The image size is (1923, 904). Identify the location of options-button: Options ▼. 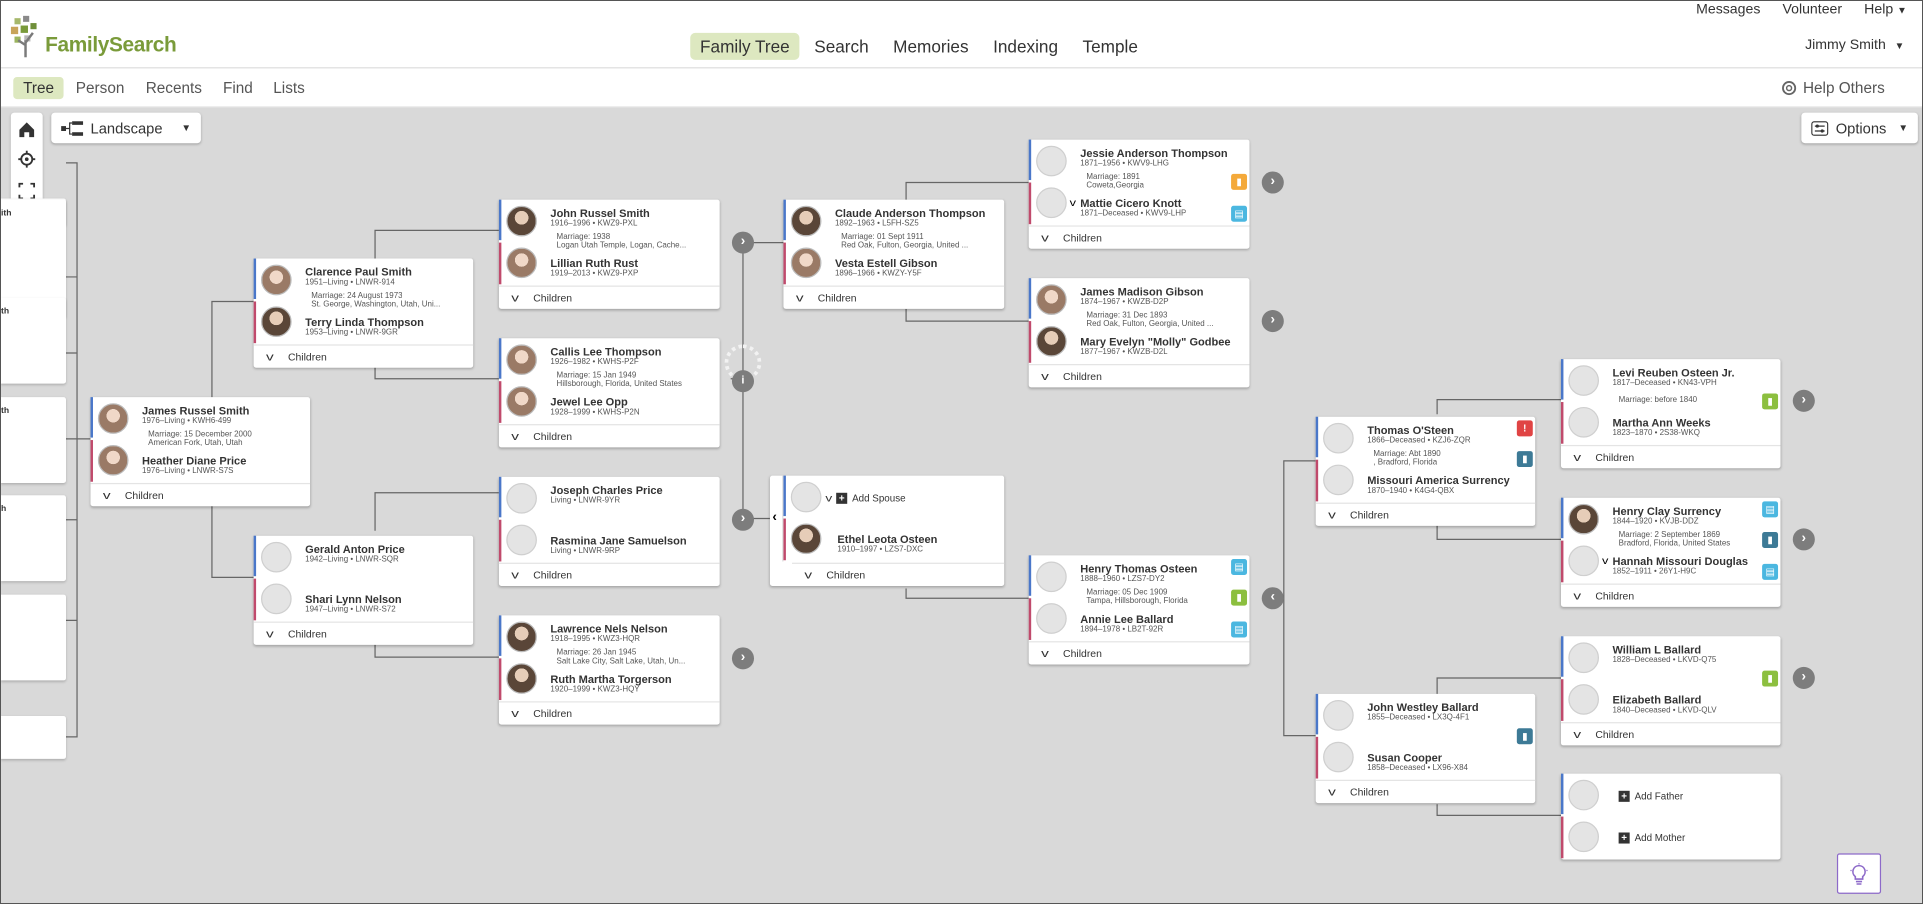
(1859, 128).